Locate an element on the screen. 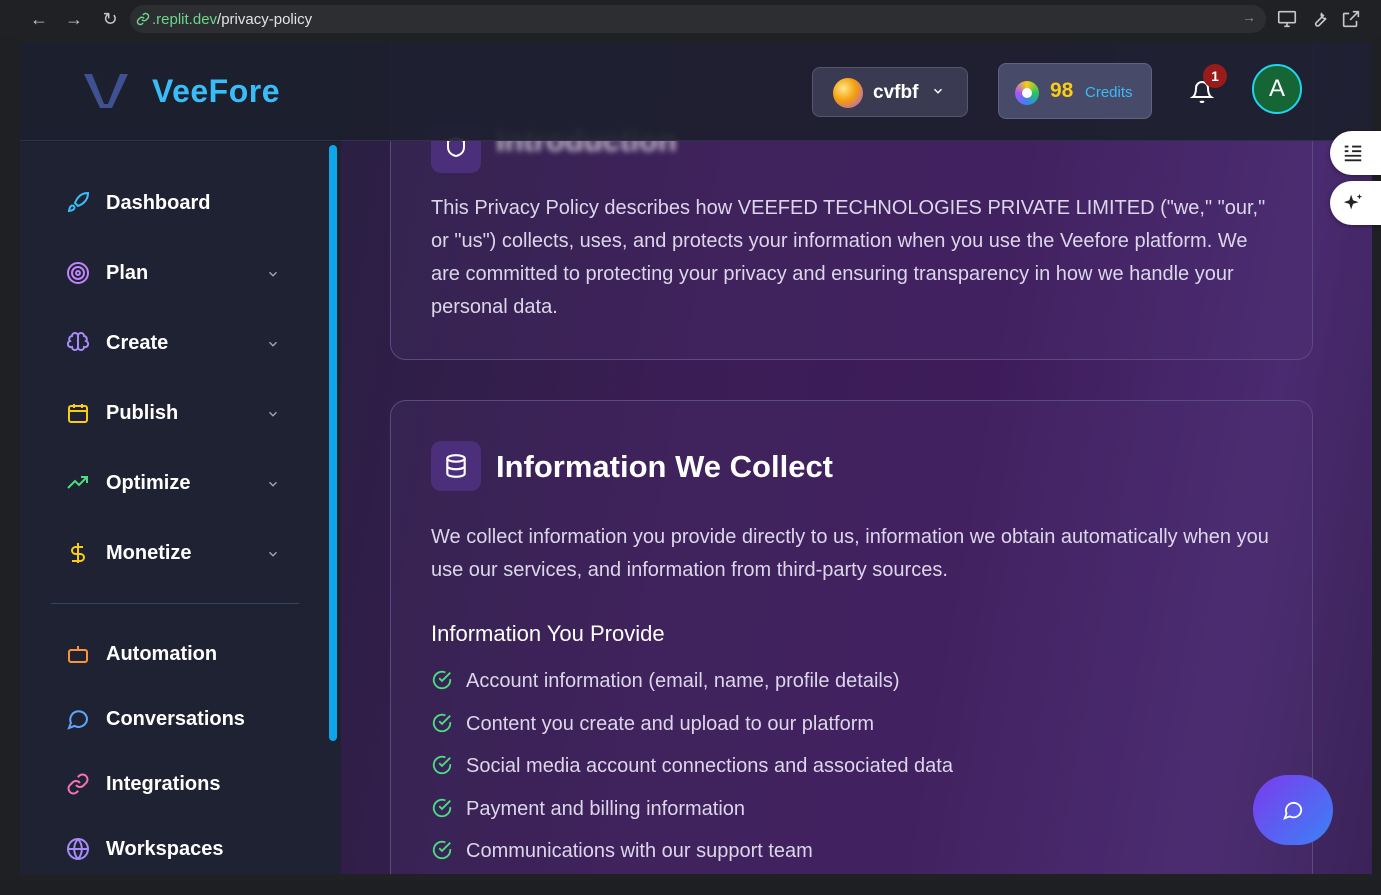 The height and width of the screenshot is (895, 1381). go-arrow-icon: → is located at coordinates (1249, 17).